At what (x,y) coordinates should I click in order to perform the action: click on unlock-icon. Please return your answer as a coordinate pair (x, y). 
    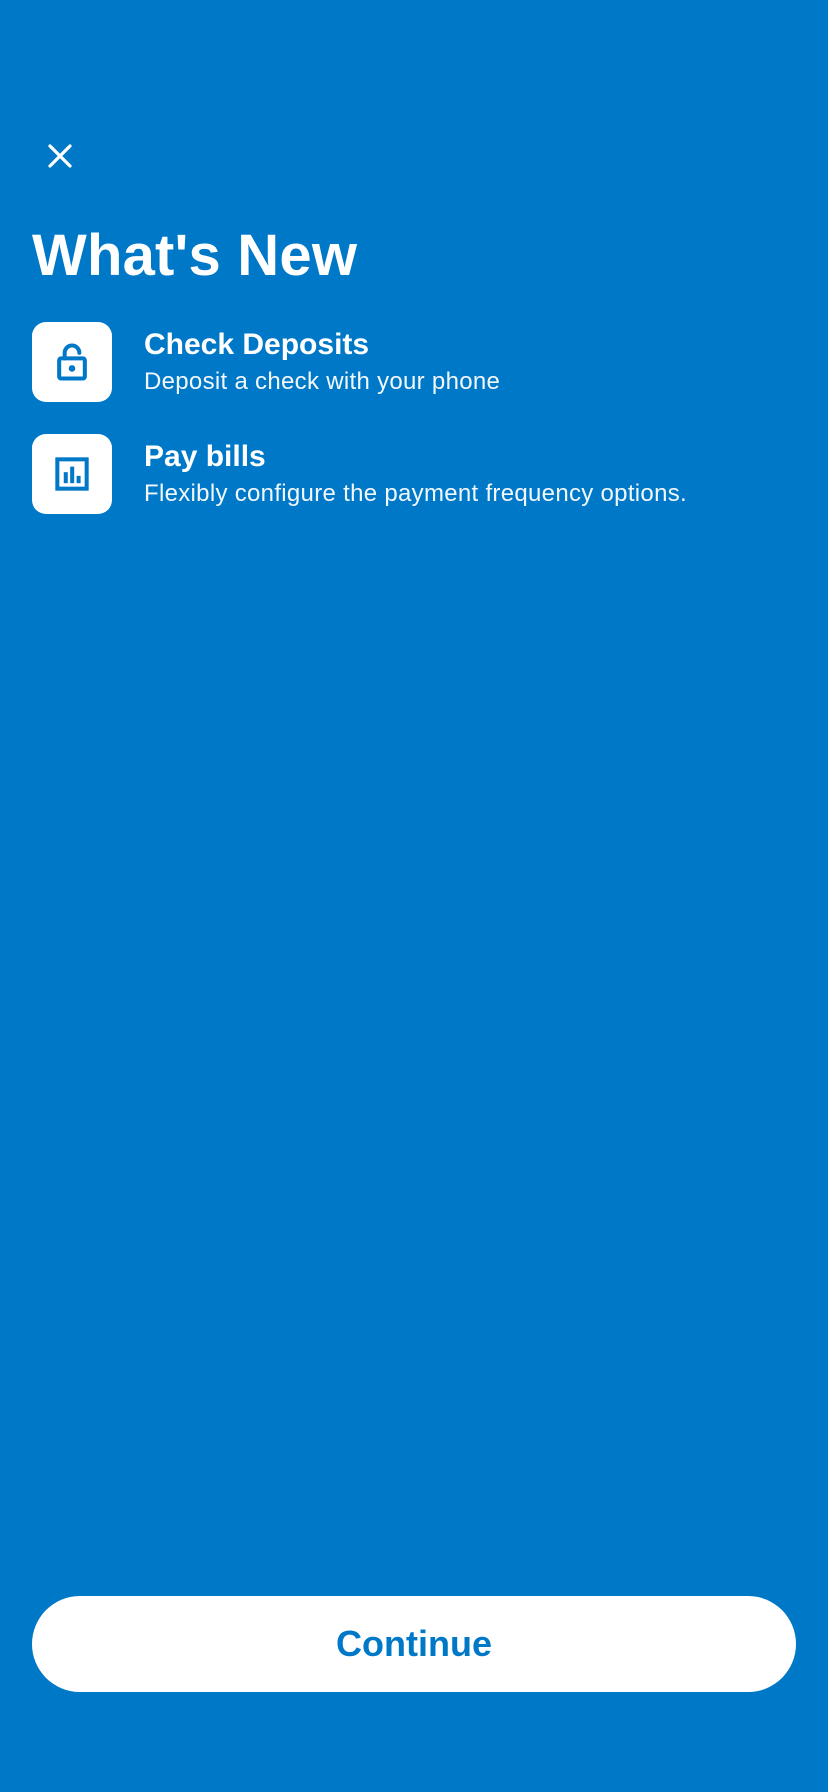
    Looking at the image, I should click on (72, 362).